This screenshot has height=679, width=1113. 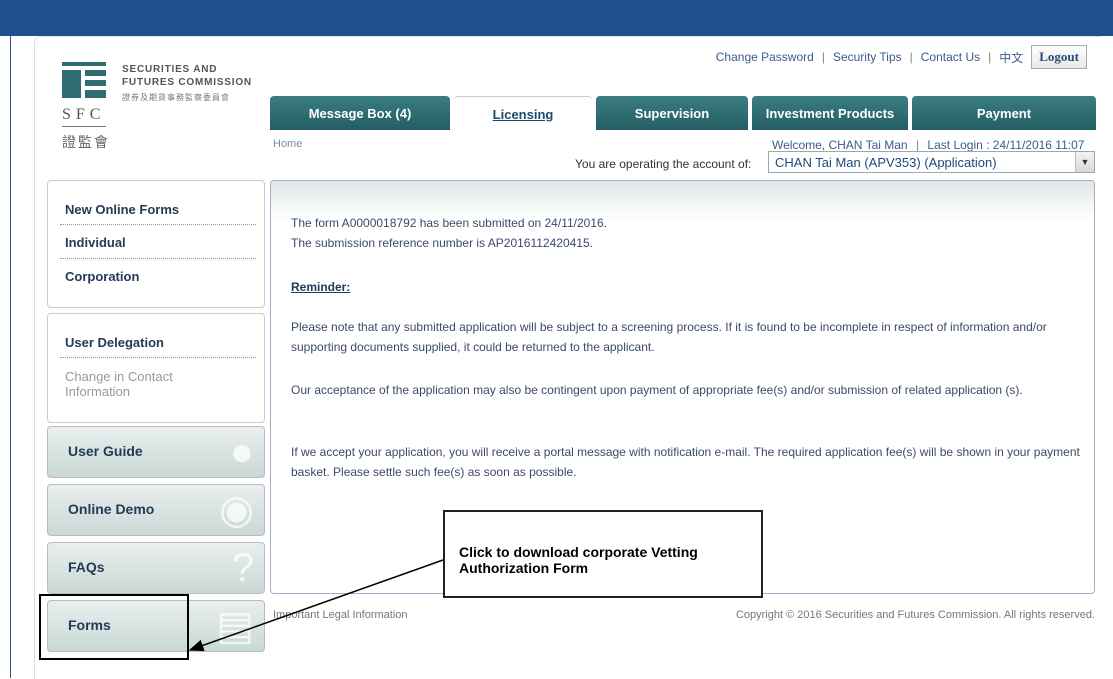 What do you see at coordinates (242, 568) in the screenshot?
I see `question-icon: ?` at bounding box center [242, 568].